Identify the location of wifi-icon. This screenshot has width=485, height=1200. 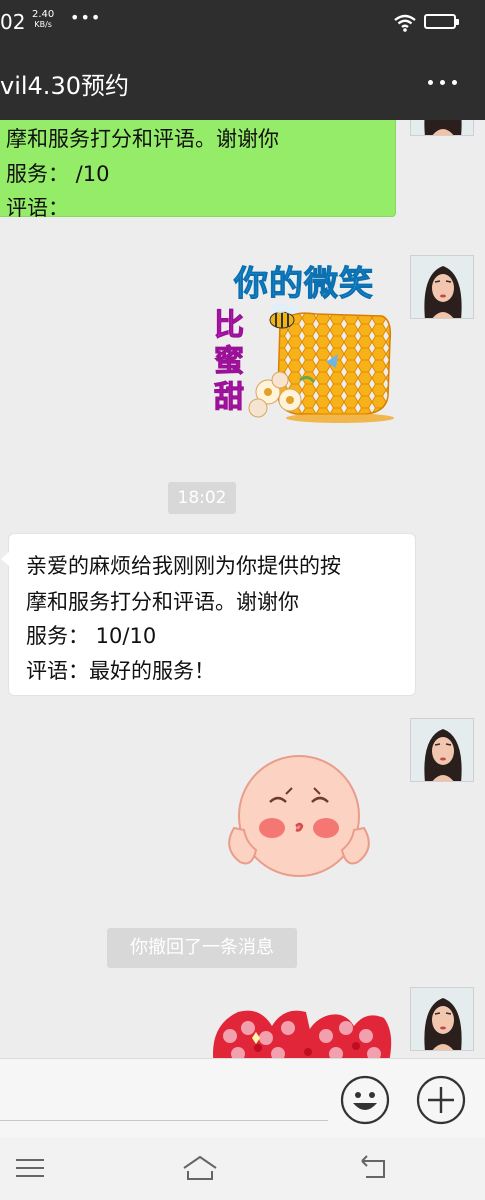
(405, 23).